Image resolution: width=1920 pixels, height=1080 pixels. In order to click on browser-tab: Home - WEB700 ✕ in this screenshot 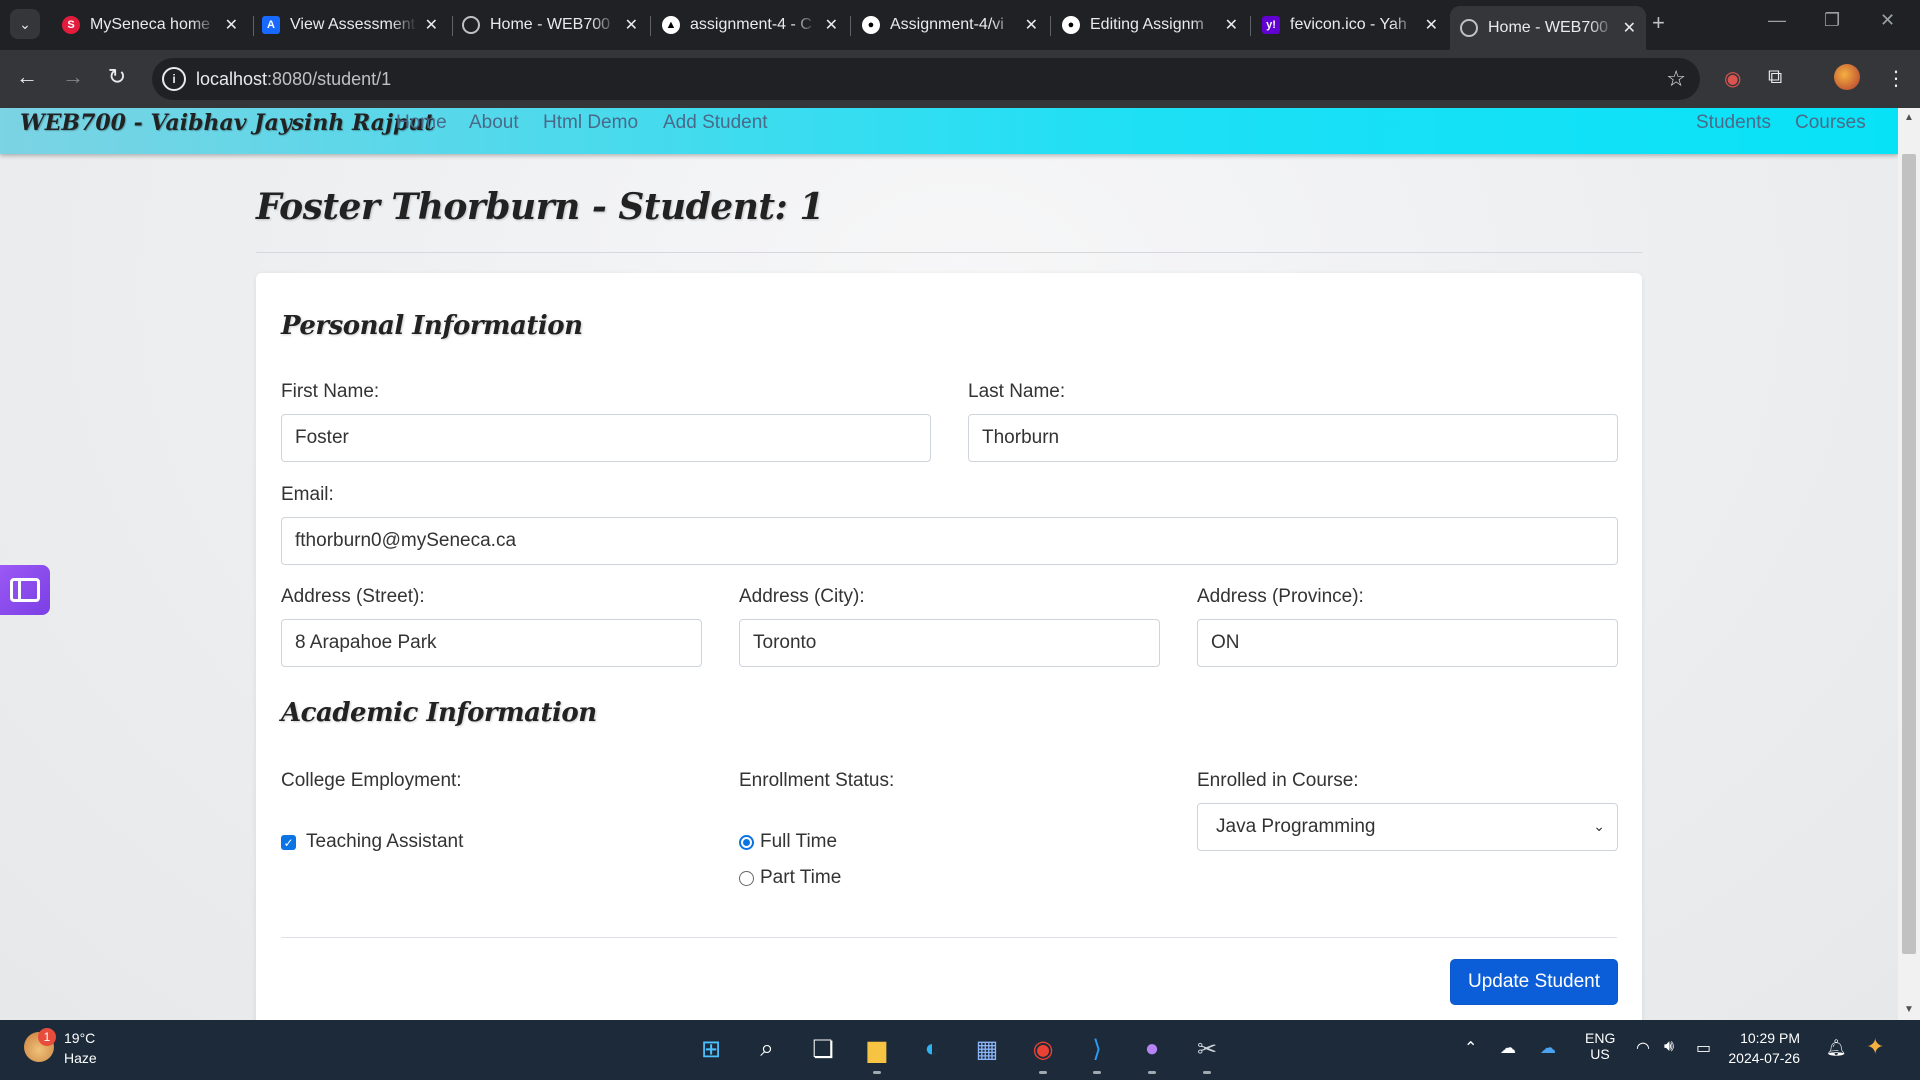, I will do `click(550, 25)`.